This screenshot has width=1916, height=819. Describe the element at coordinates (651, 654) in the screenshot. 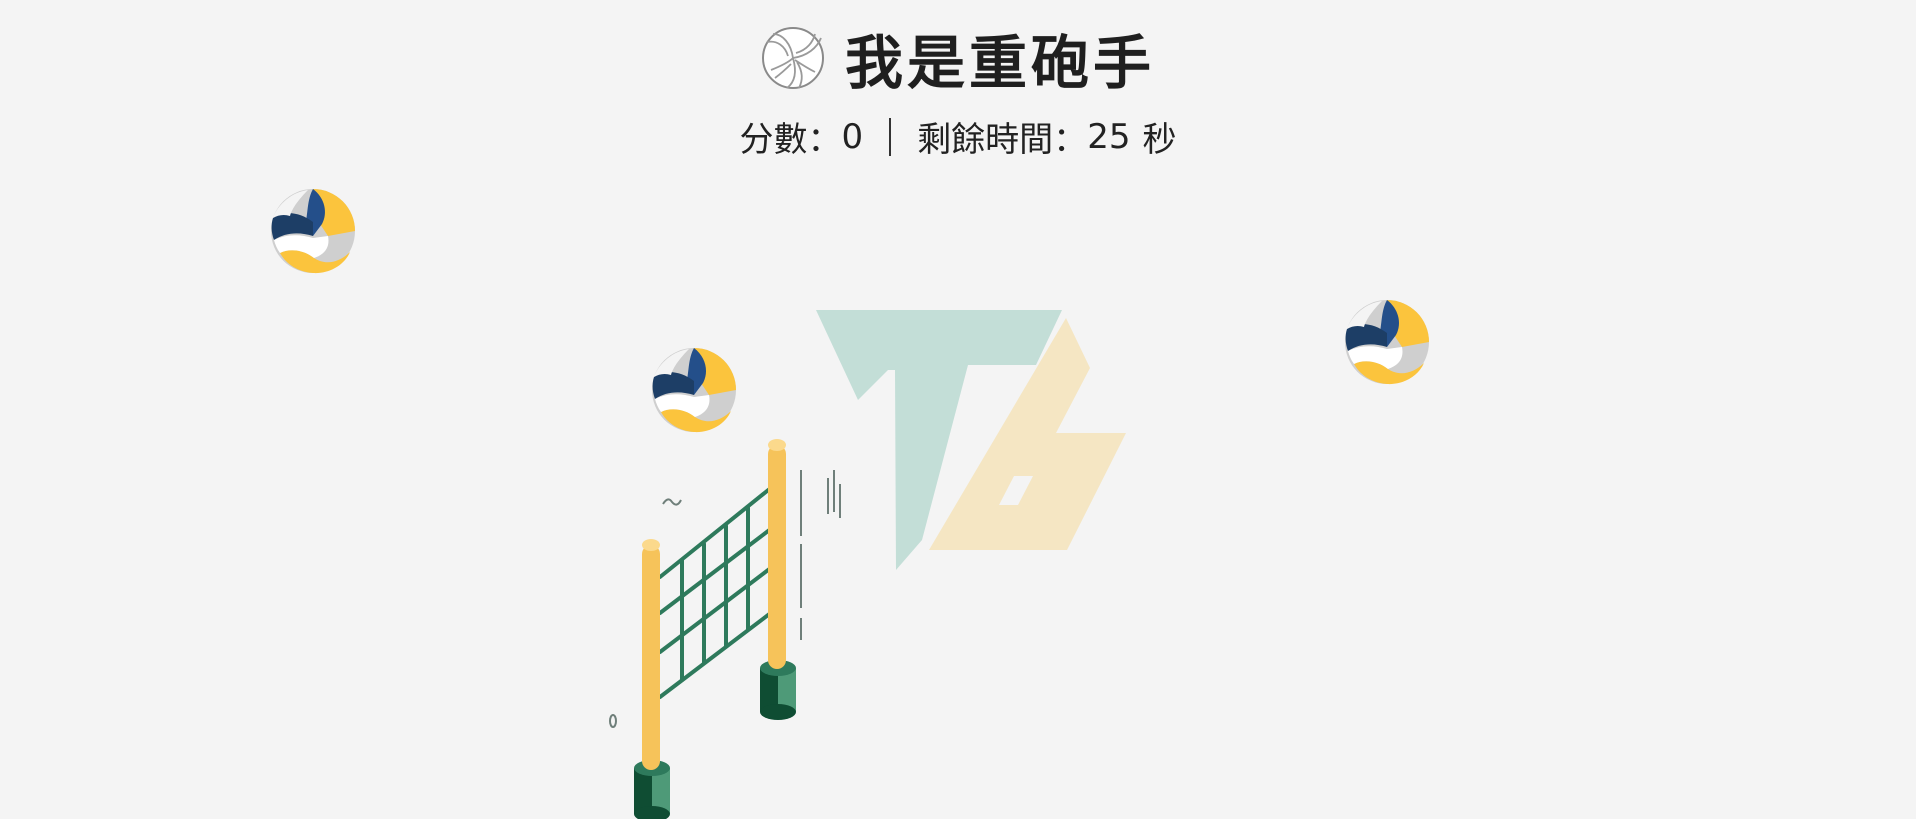

I see `net-pole-left` at that location.